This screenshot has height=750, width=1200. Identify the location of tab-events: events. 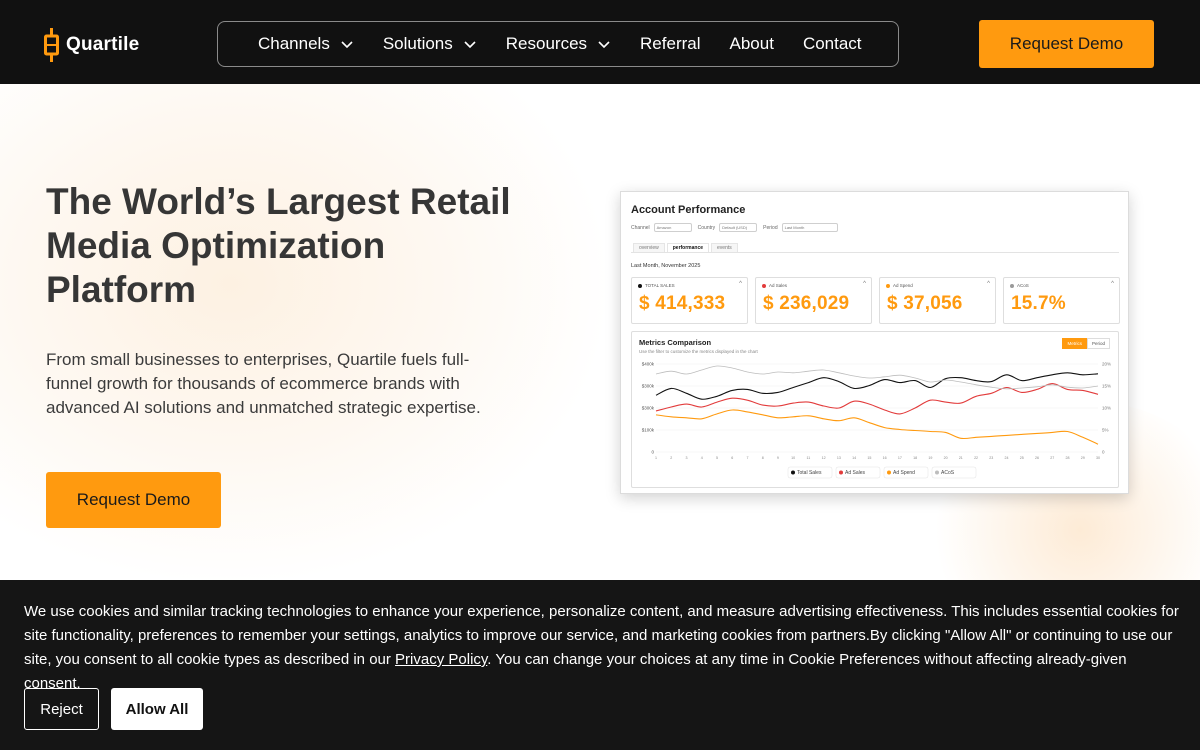
(724, 247).